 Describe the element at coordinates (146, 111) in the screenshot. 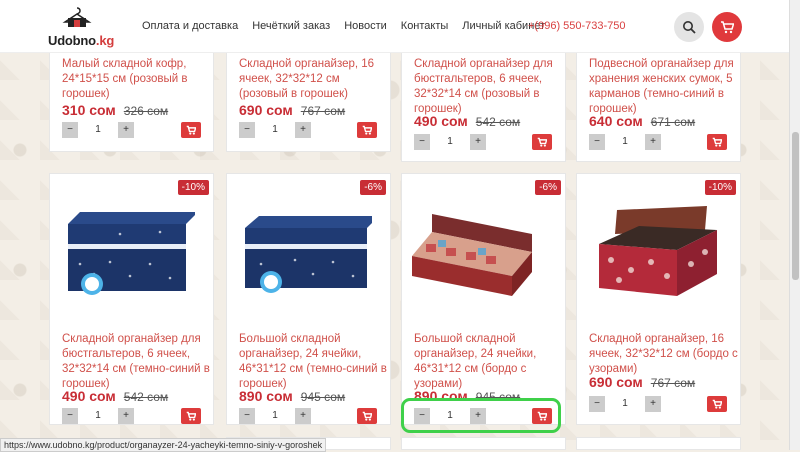

I see `old-price: 326 сом` at that location.